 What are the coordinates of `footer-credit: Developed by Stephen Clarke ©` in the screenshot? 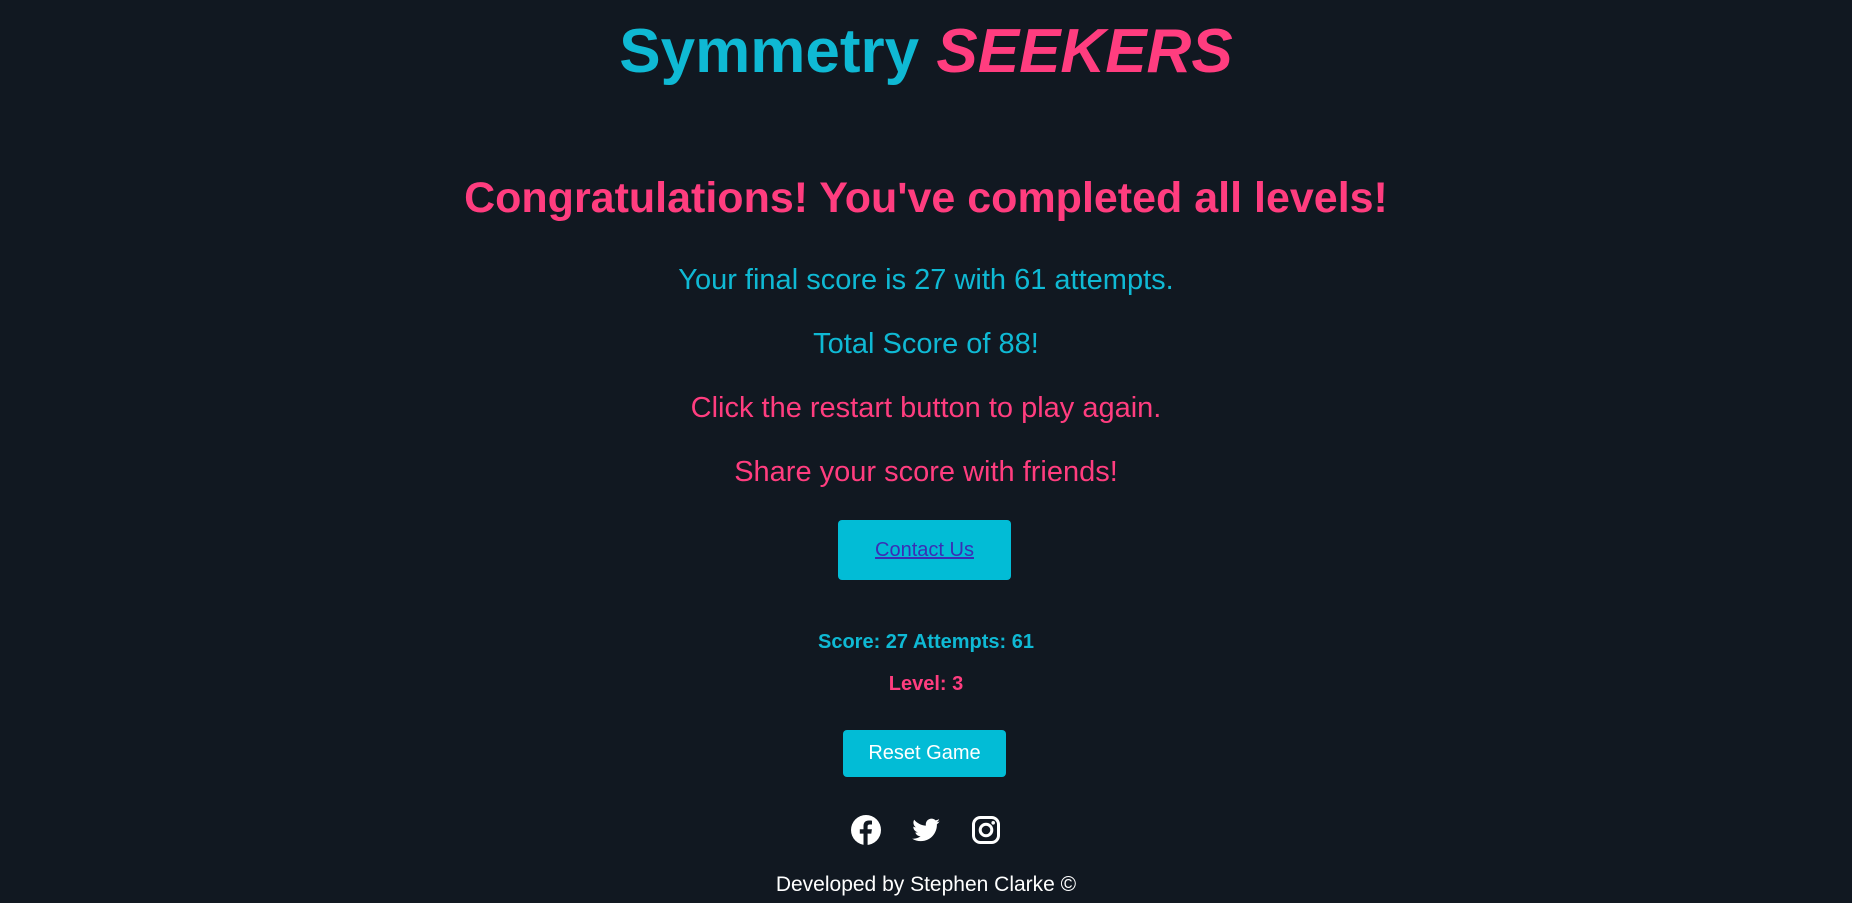 It's located at (926, 884).